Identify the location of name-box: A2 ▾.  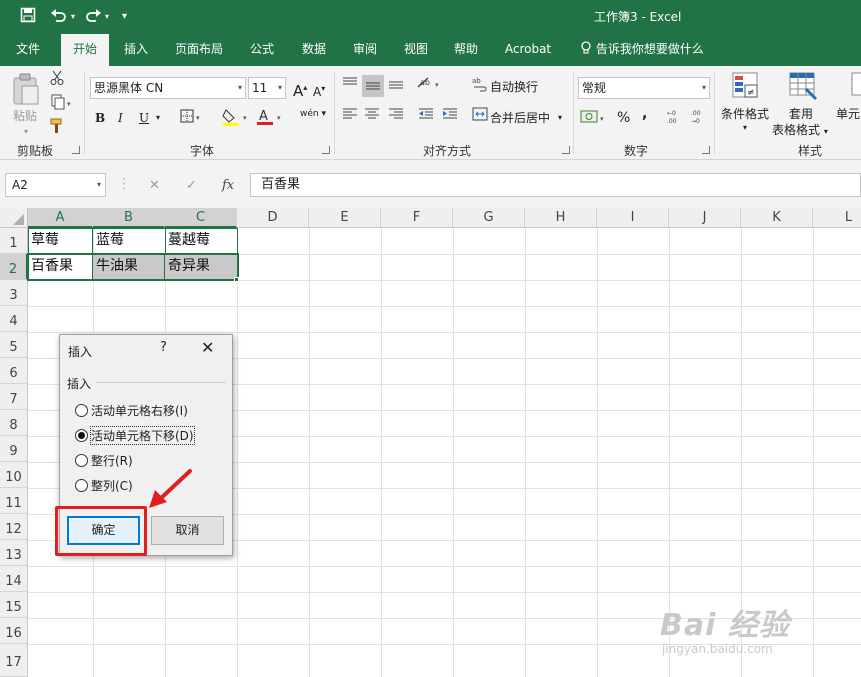
(55, 185).